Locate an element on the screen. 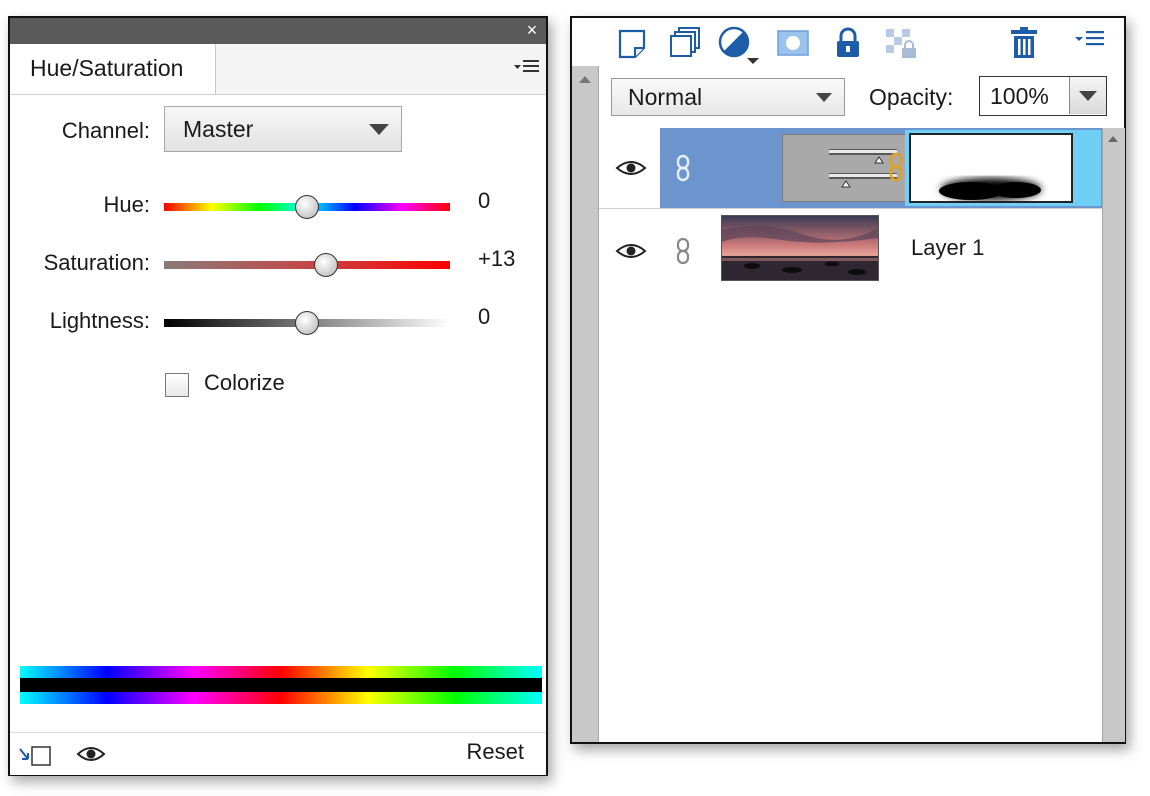  lightness-slider-thumb is located at coordinates (307, 323).